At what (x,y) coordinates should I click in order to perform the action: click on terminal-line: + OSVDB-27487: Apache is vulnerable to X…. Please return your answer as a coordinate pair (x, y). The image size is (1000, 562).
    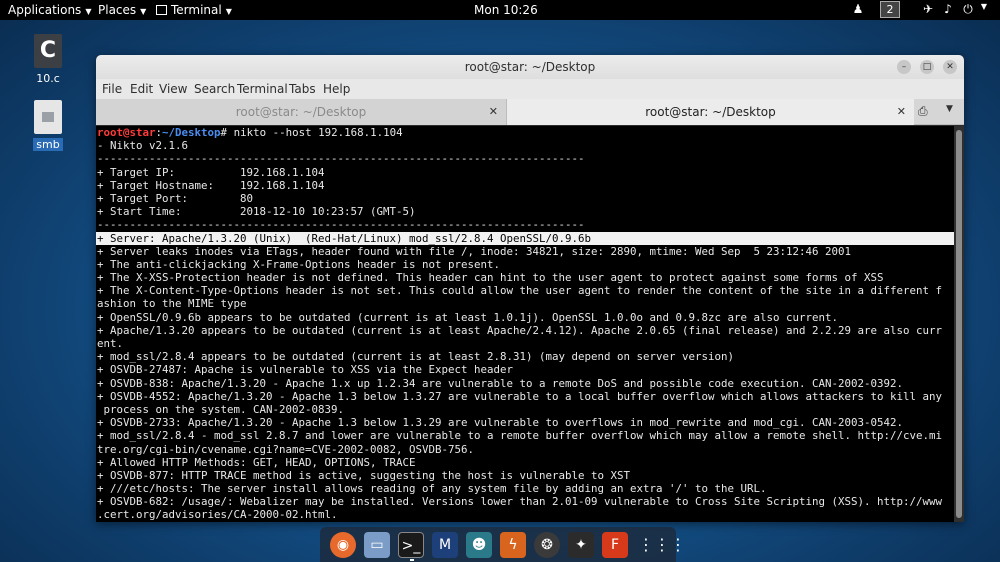
    Looking at the image, I should click on (305, 370).